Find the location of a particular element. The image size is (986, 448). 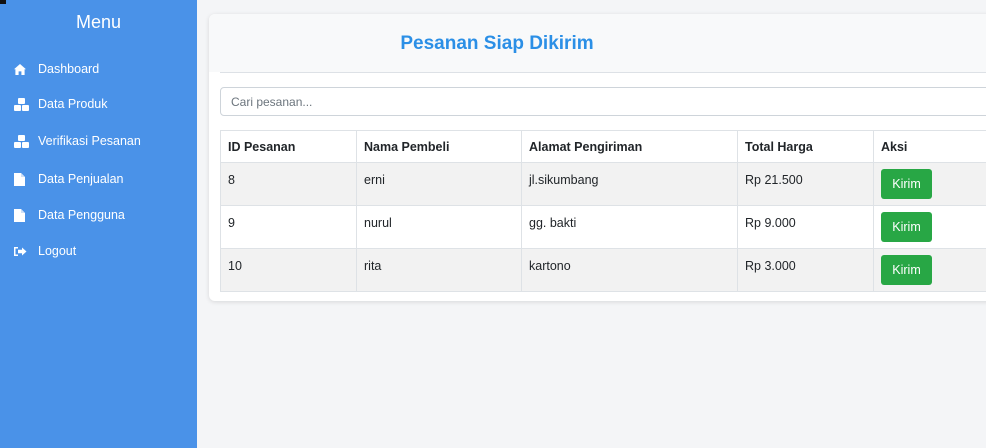

sidebar-item-dashboard: Dashboard is located at coordinates (56, 69).